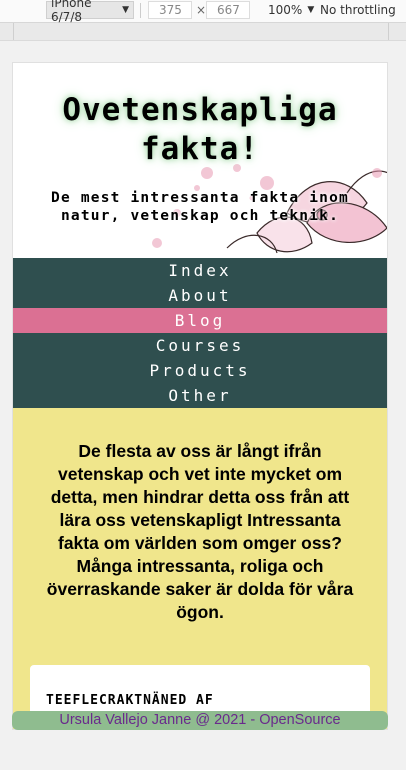  I want to click on site-title: Ovetenskapliga fakta!, so click(200, 129).